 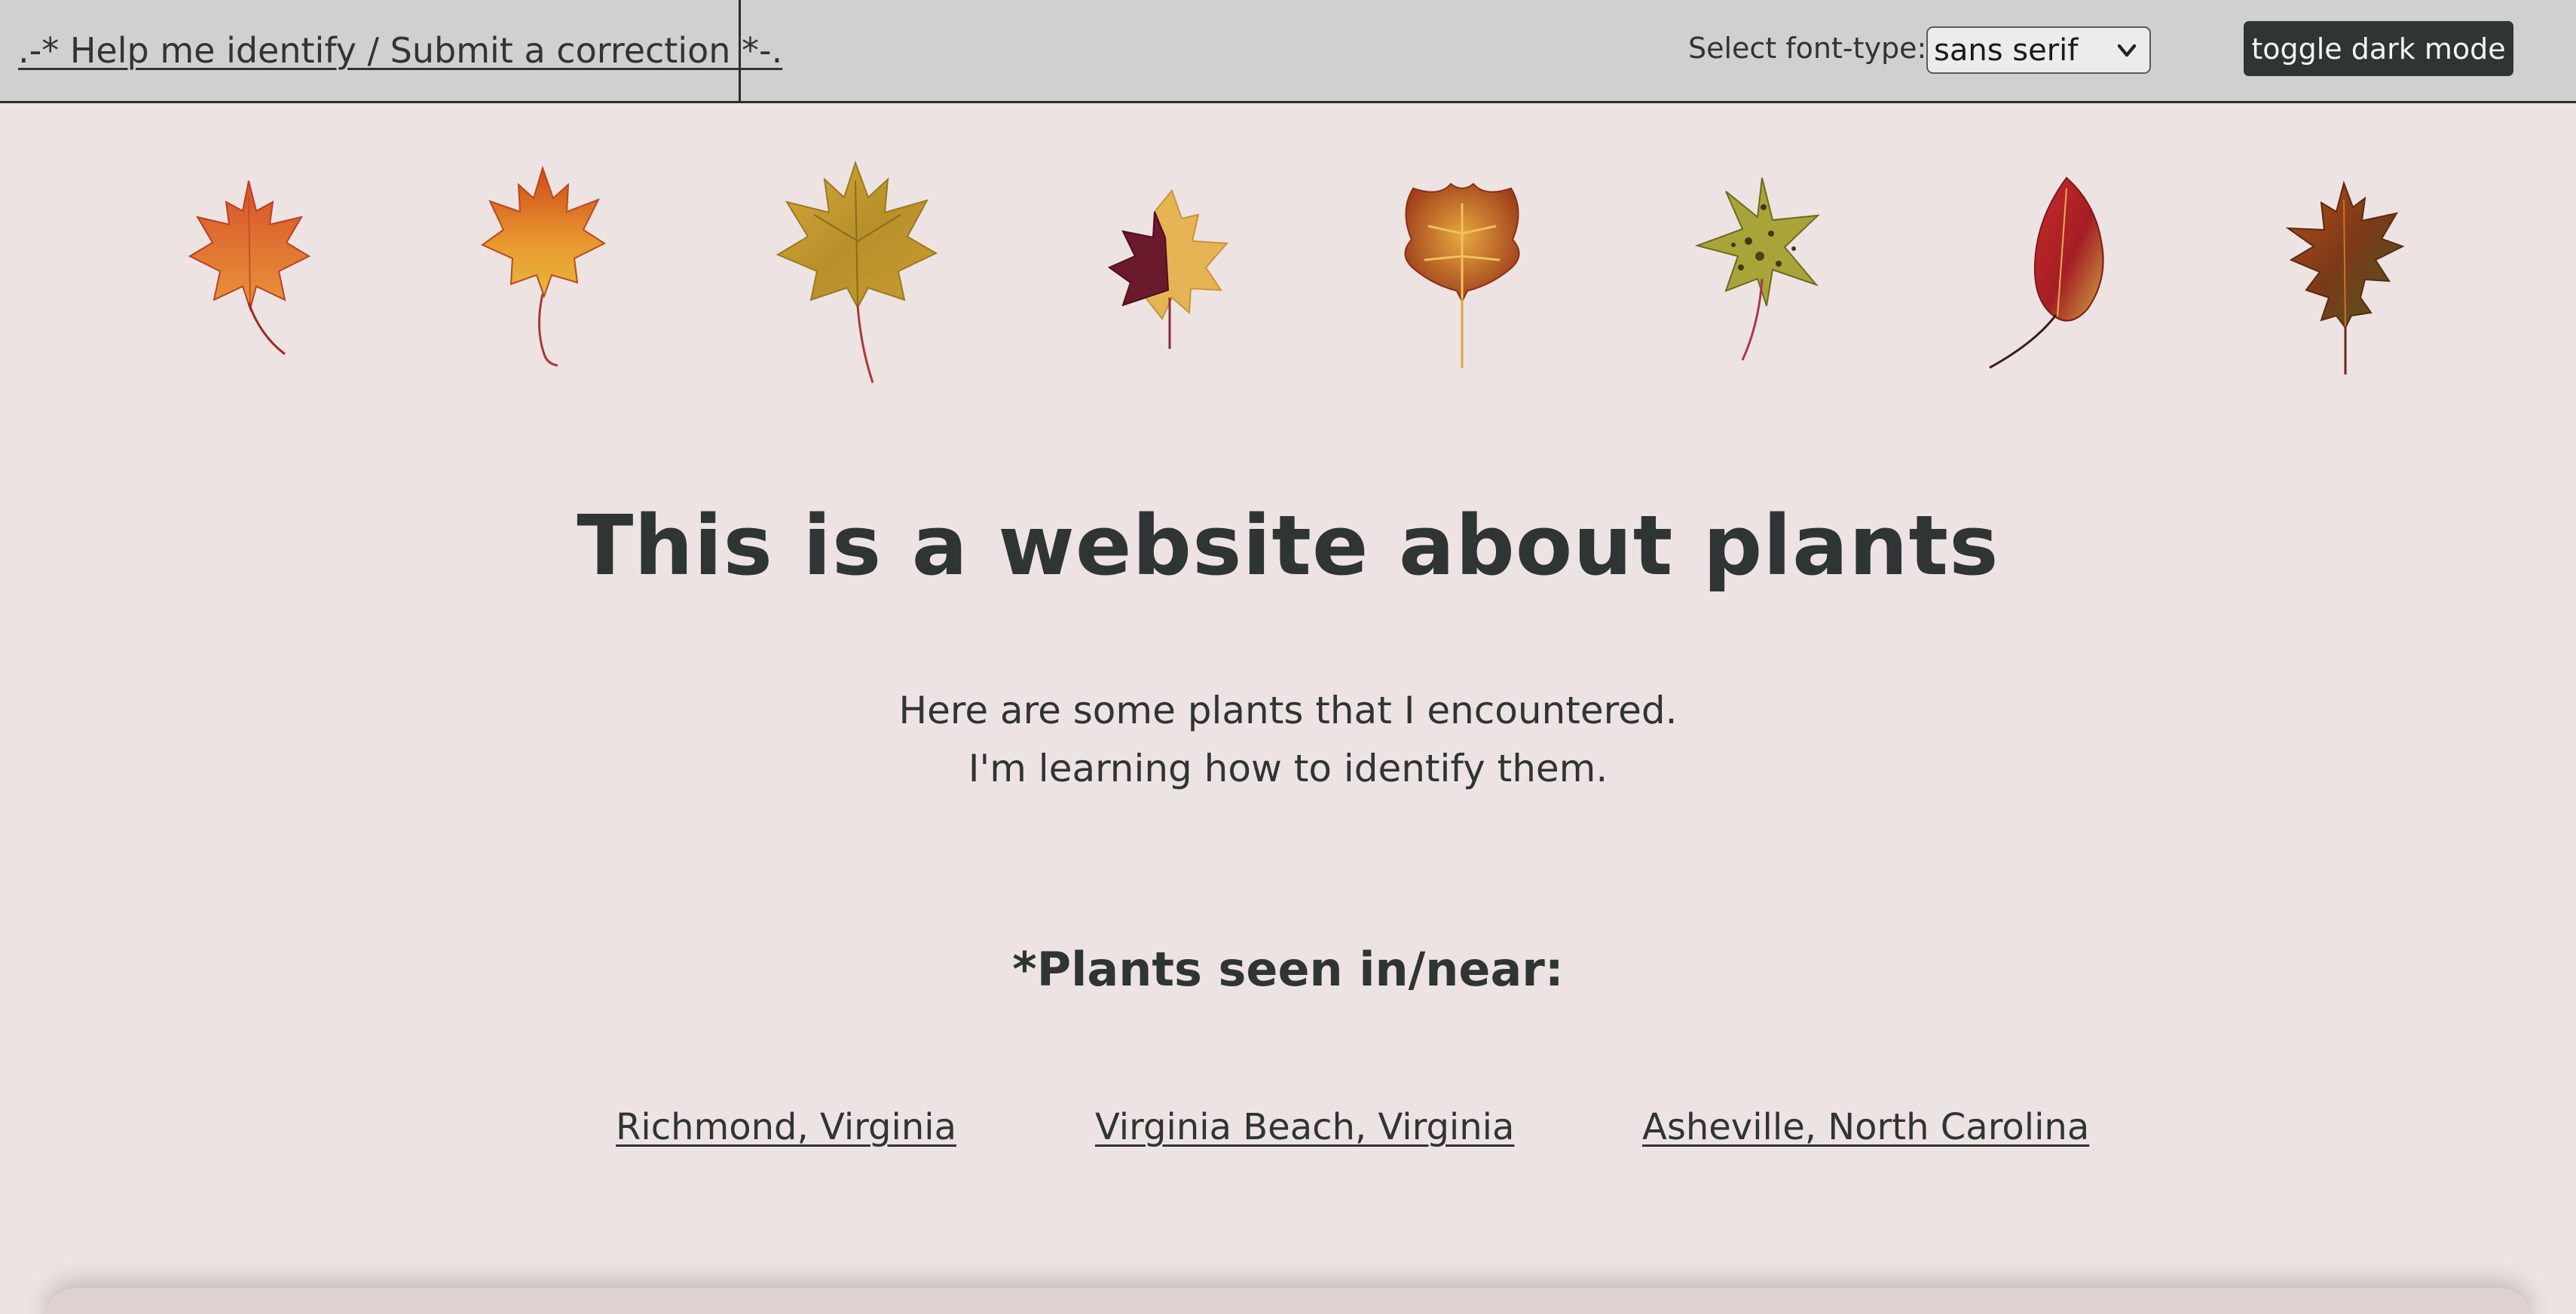 I want to click on intro-line-2: I'm learning how to identify them., so click(x=1288, y=768).